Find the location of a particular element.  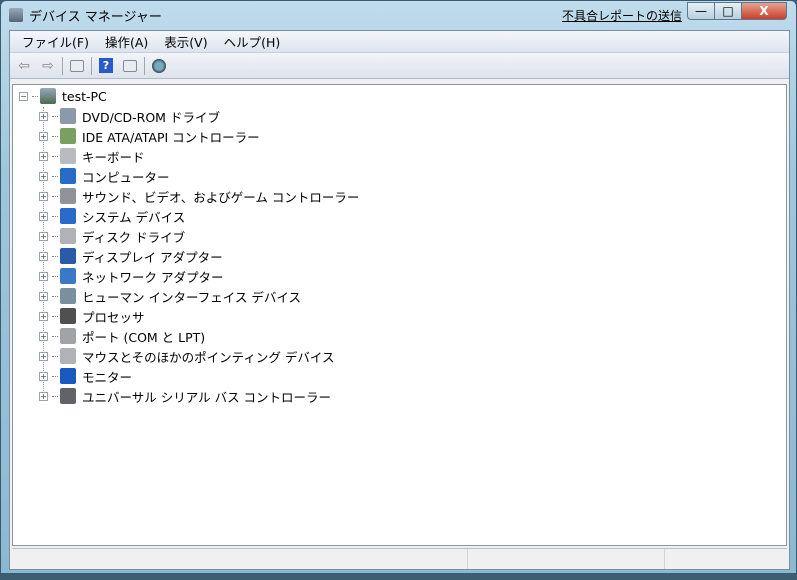

tree-item: + コンピューター is located at coordinates (104, 176).